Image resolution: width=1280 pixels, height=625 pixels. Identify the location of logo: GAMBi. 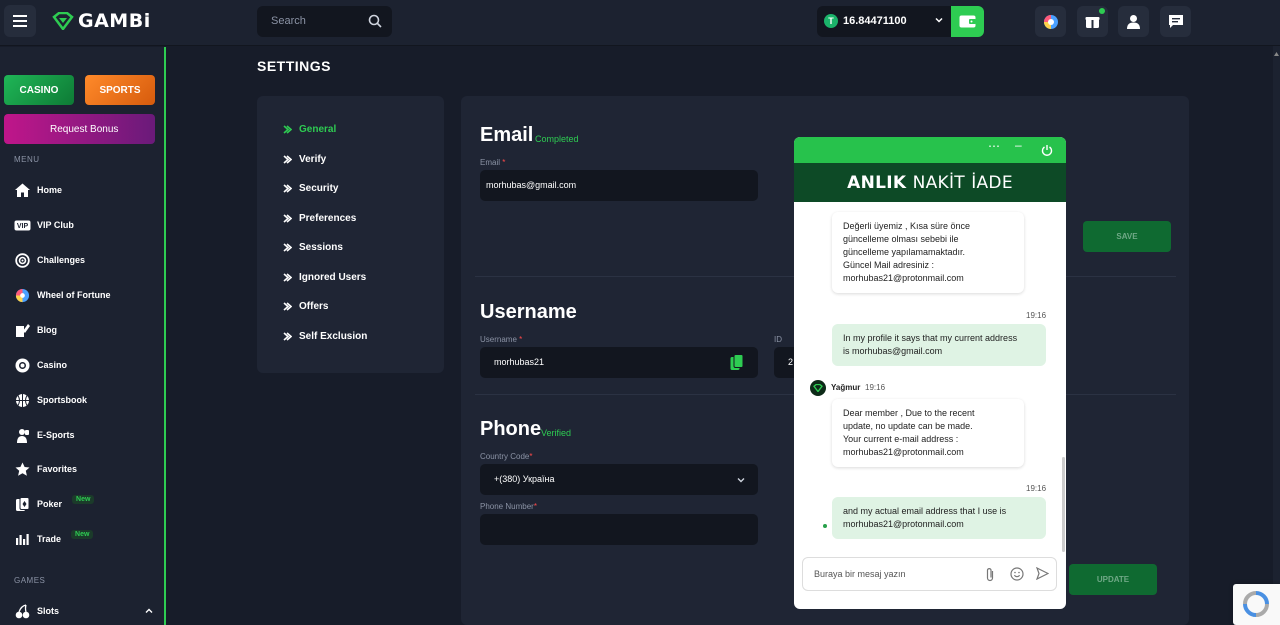
(101, 21).